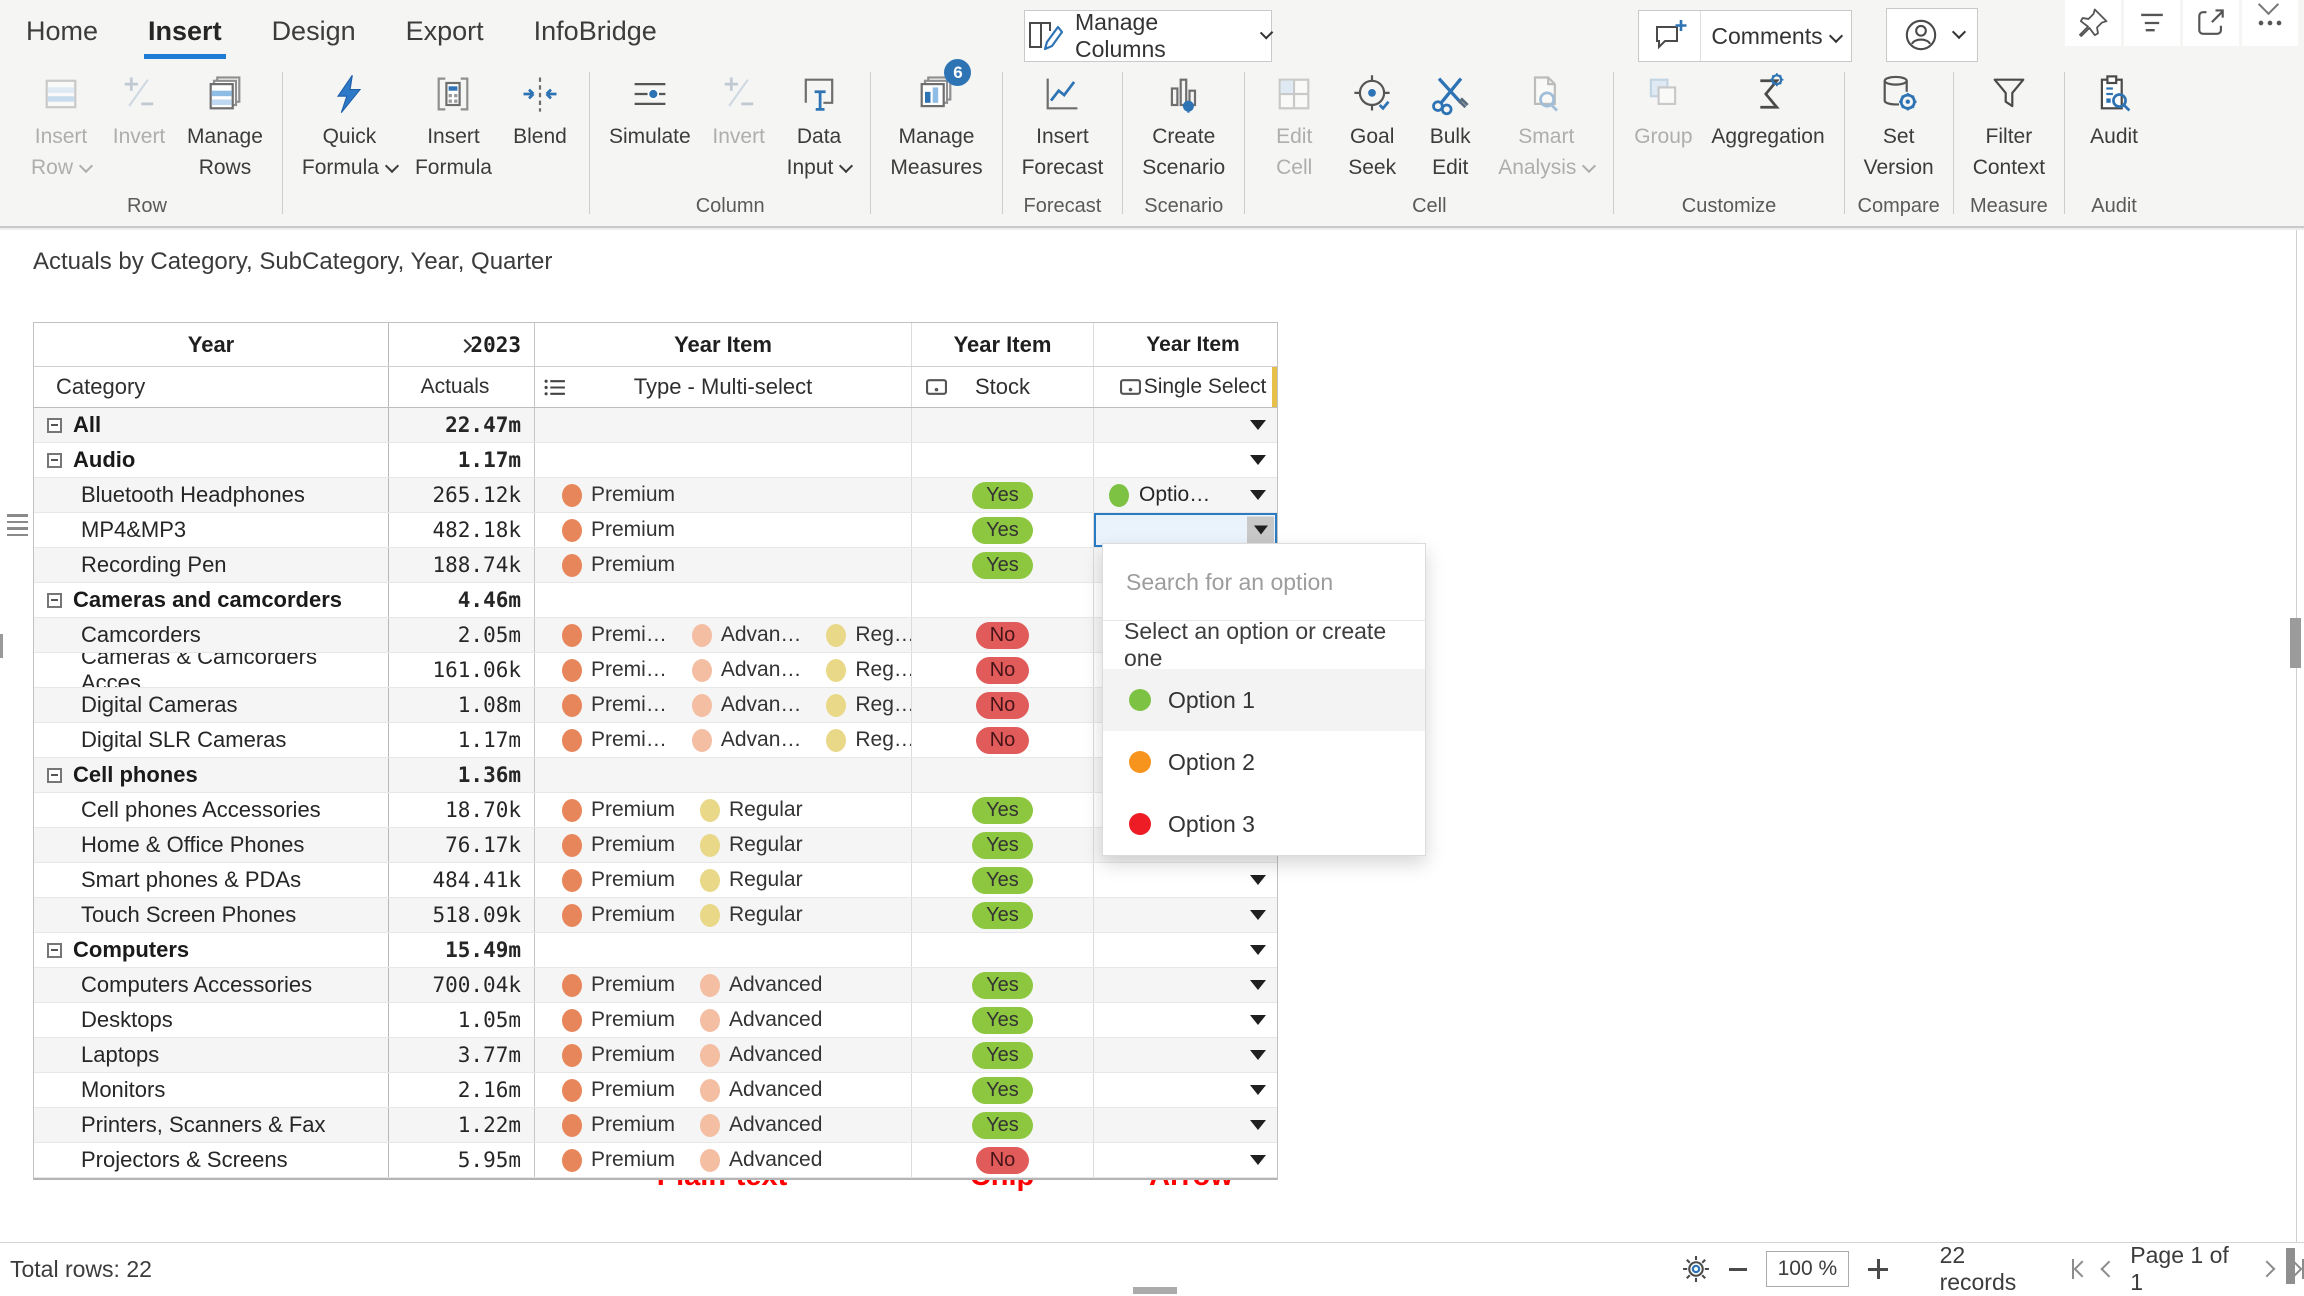 This screenshot has height=1296, width=2304. What do you see at coordinates (314, 35) in the screenshot?
I see `tab-design: Design` at bounding box center [314, 35].